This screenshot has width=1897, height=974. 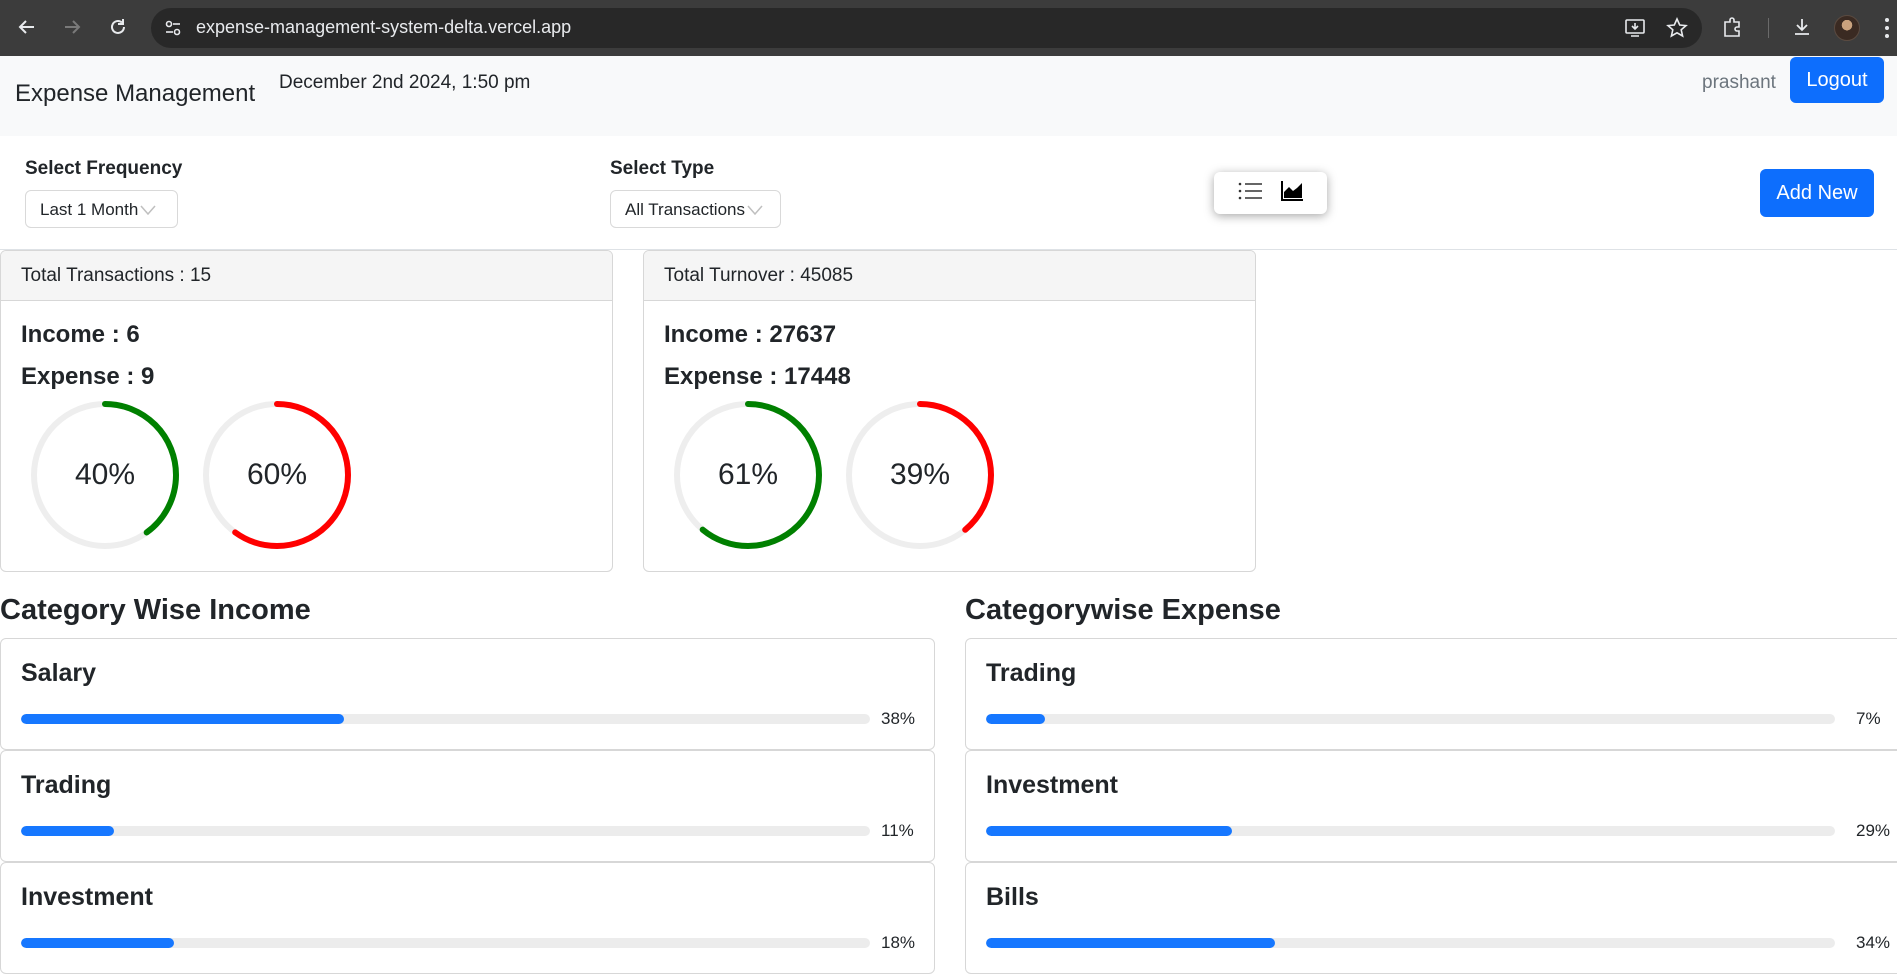 What do you see at coordinates (1817, 193) in the screenshot?
I see `add-new-button: Add New` at bounding box center [1817, 193].